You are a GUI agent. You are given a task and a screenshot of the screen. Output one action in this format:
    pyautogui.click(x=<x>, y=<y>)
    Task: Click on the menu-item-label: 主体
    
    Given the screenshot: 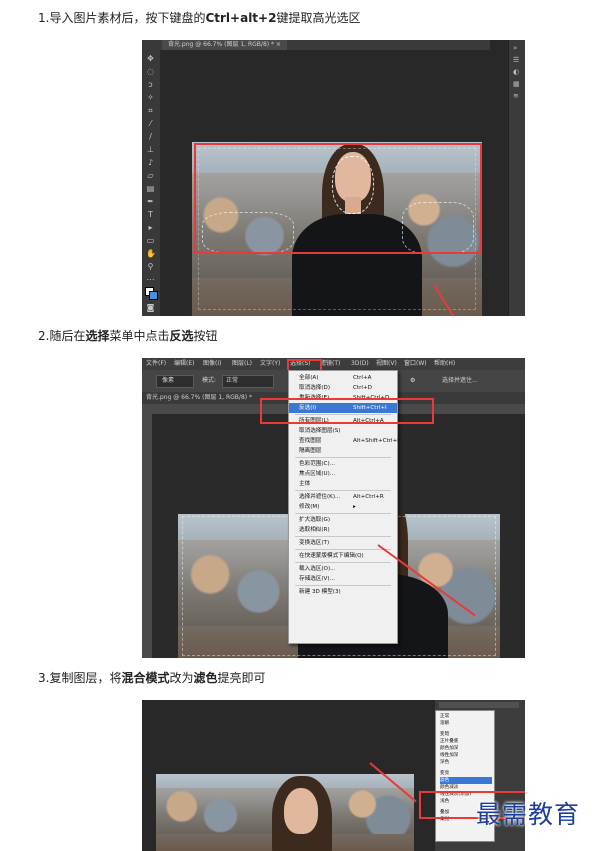 What is the action you would take?
    pyautogui.click(x=305, y=484)
    